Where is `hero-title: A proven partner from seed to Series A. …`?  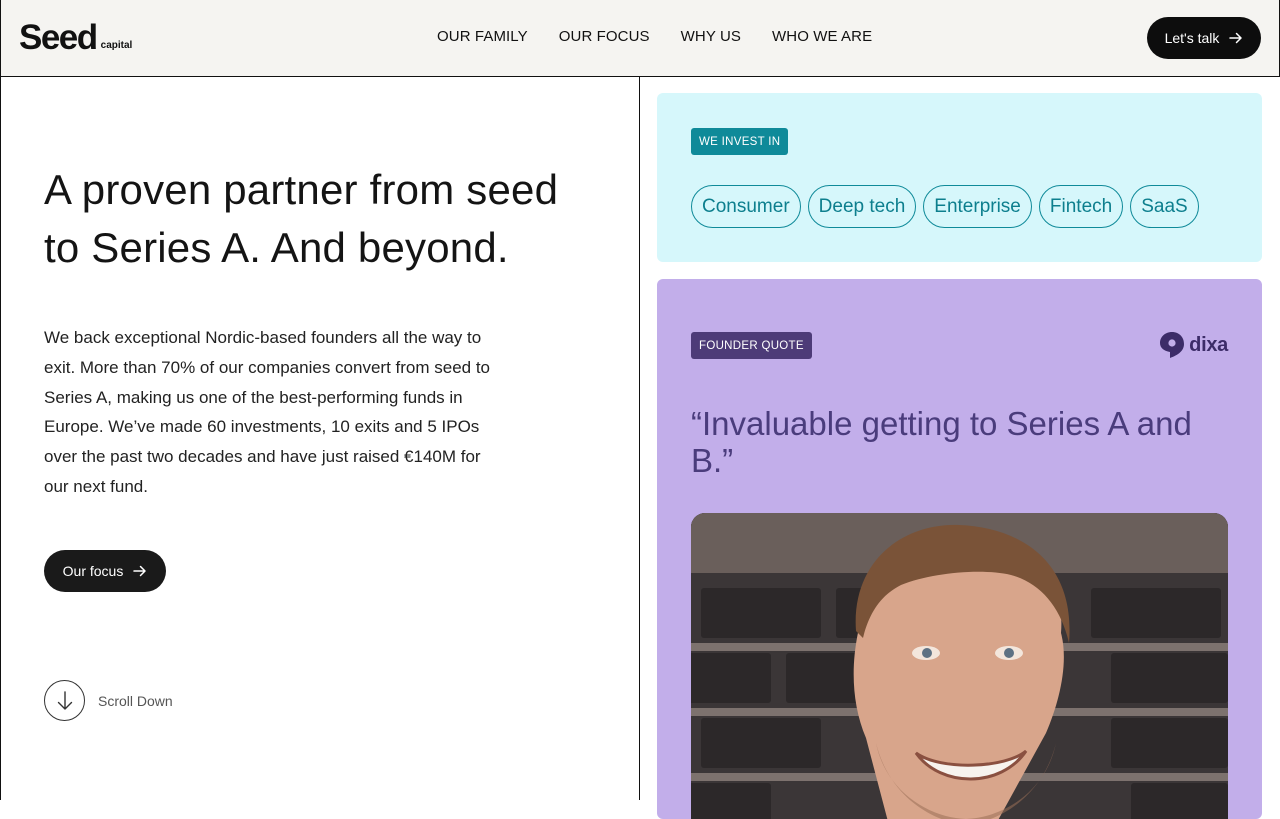 hero-title: A proven partner from seed to Series A. … is located at coordinates (301, 218).